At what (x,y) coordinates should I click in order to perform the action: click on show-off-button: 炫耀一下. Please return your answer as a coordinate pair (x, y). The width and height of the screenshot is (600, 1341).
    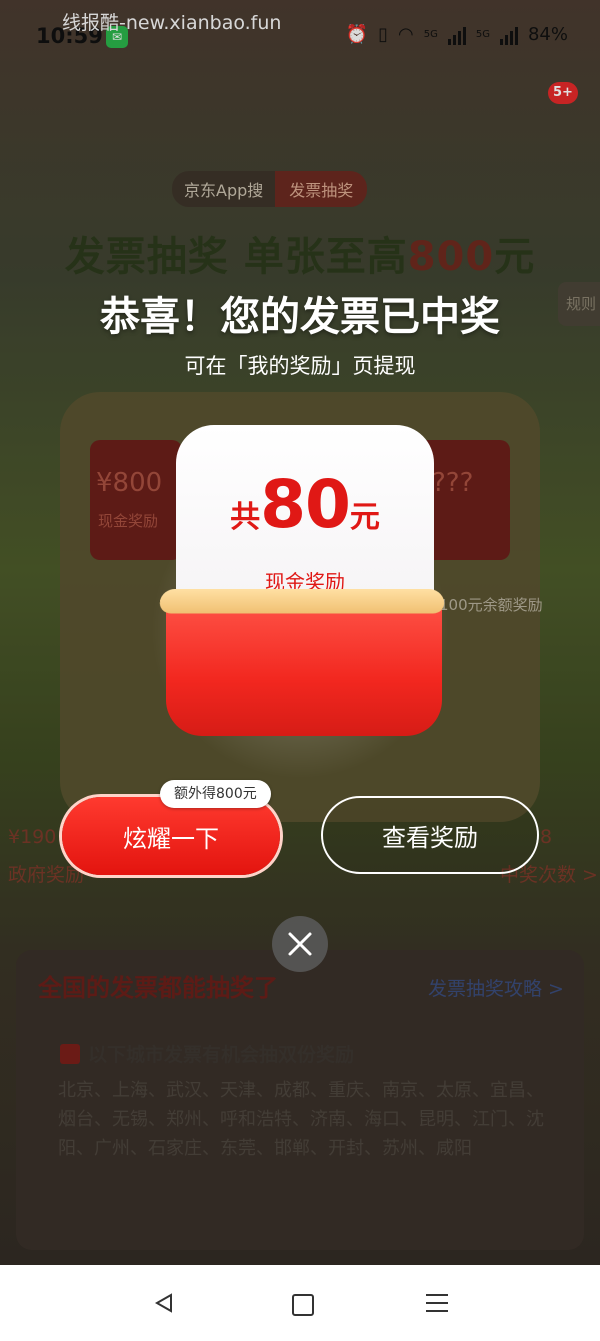
    Looking at the image, I should click on (171, 836).